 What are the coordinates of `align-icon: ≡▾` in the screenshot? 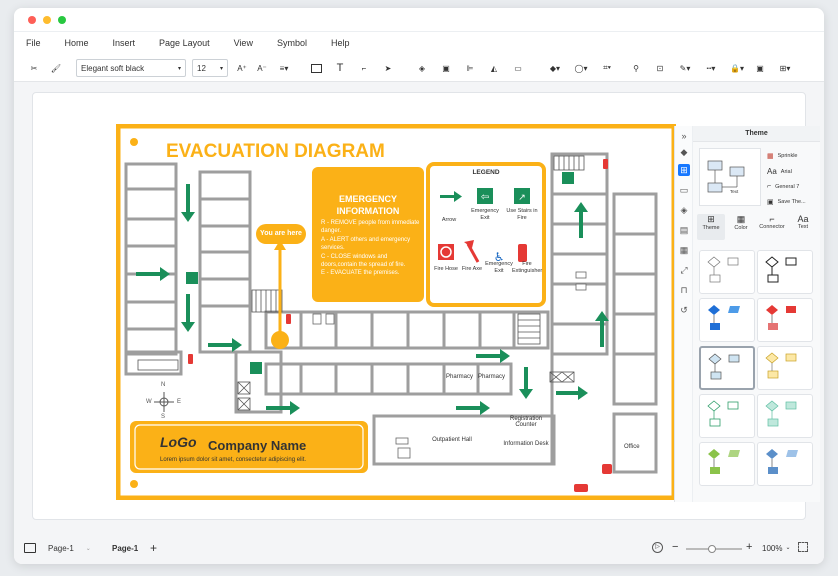 It's located at (284, 68).